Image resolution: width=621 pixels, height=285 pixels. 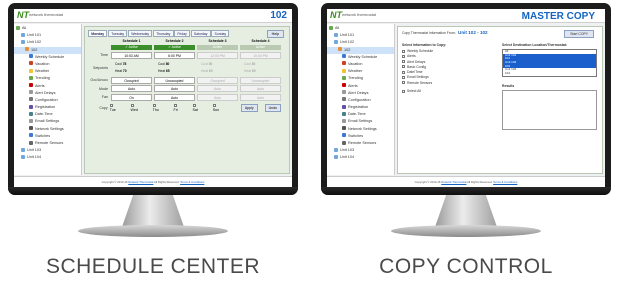 I want to click on caption-copy-control: COPY CONTROL, so click(x=466, y=266).